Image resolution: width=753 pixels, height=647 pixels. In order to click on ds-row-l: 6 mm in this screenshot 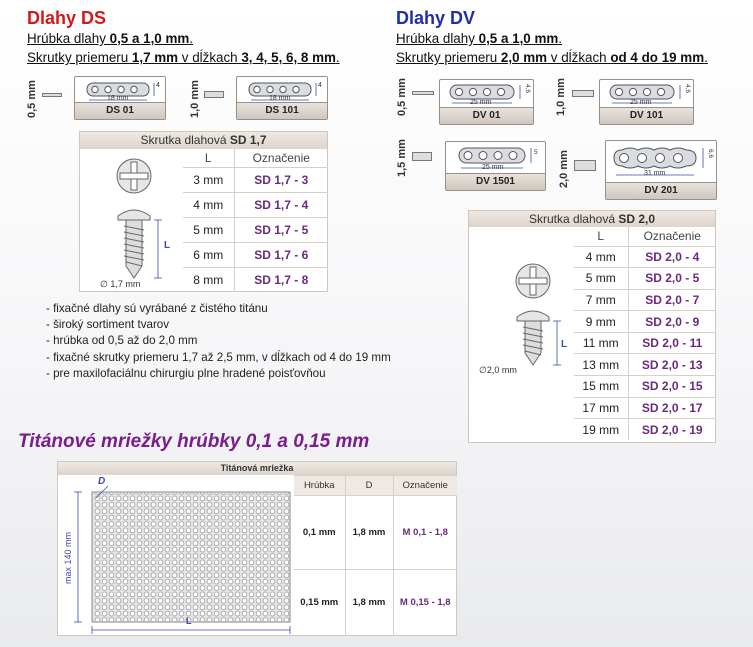, I will do `click(209, 254)`.